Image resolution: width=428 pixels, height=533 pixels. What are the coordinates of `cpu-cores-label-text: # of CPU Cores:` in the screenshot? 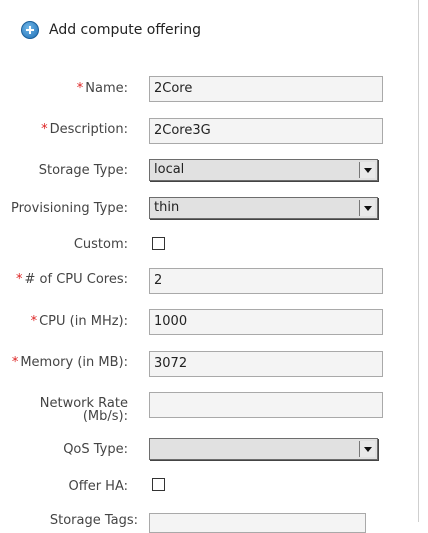 It's located at (76, 279).